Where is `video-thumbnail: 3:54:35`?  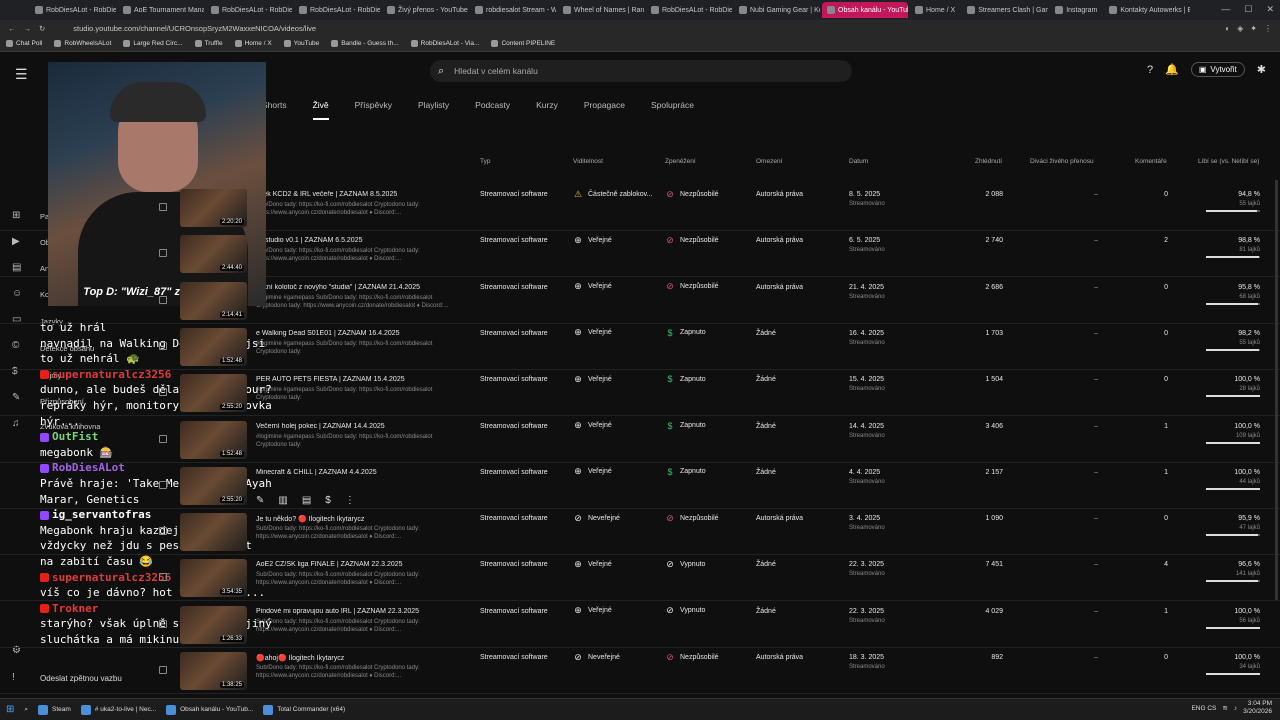
video-thumbnail: 3:54:35 is located at coordinates (213, 578).